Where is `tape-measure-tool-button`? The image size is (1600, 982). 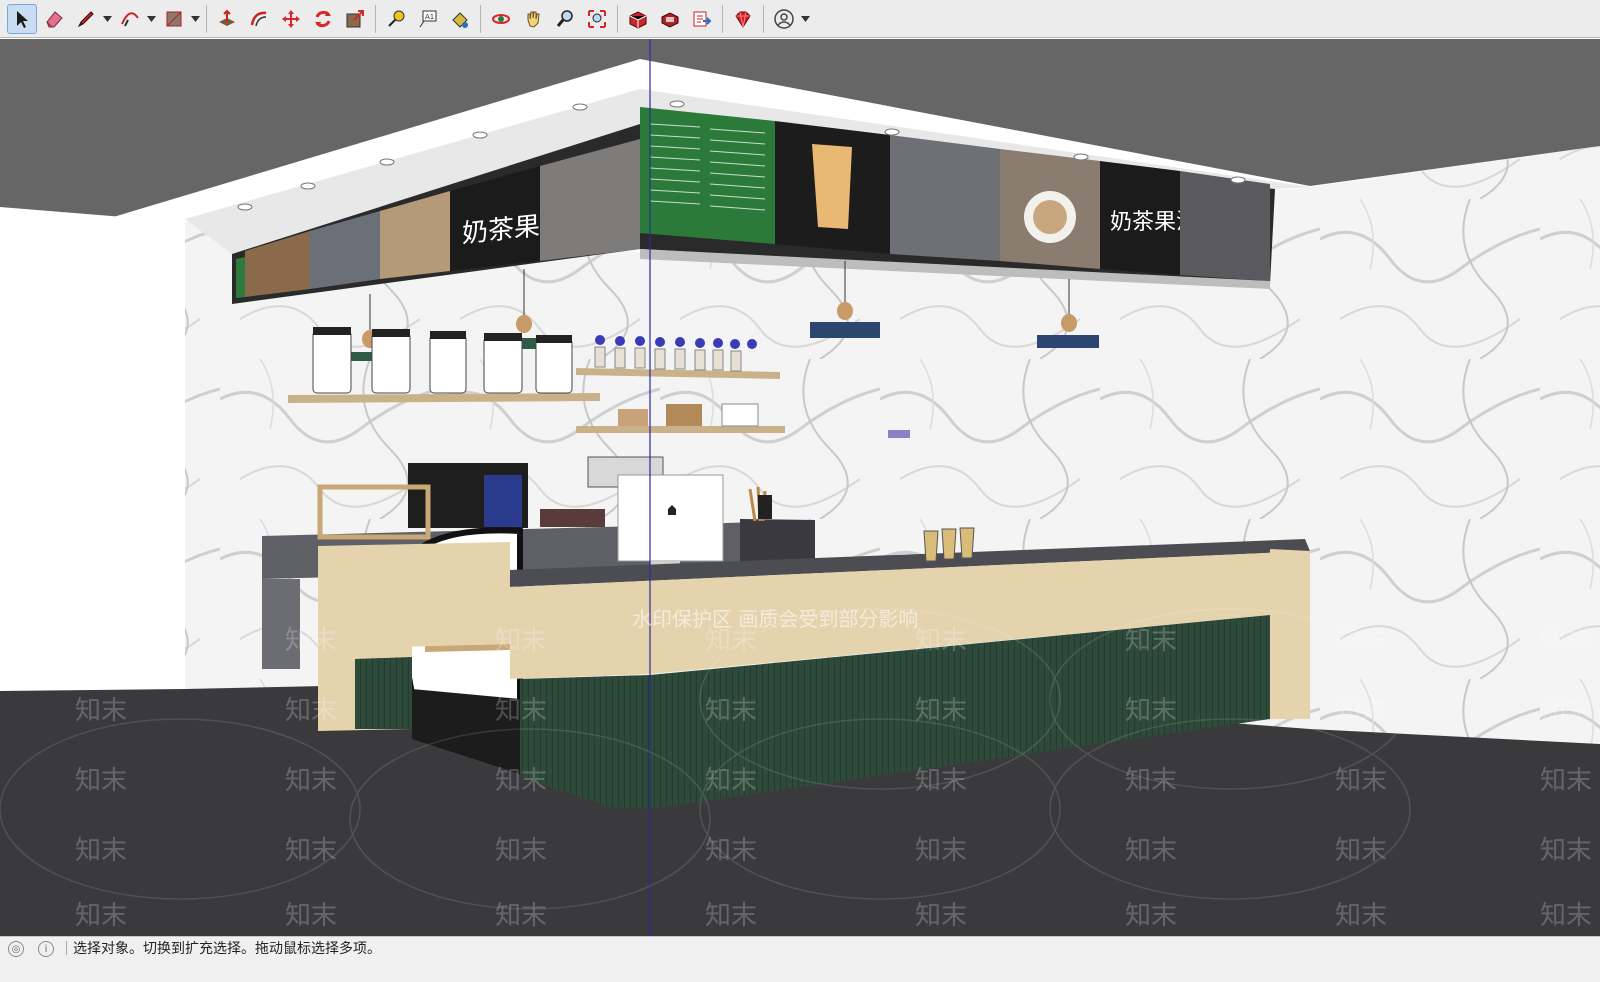
tape-measure-tool-button is located at coordinates (396, 19).